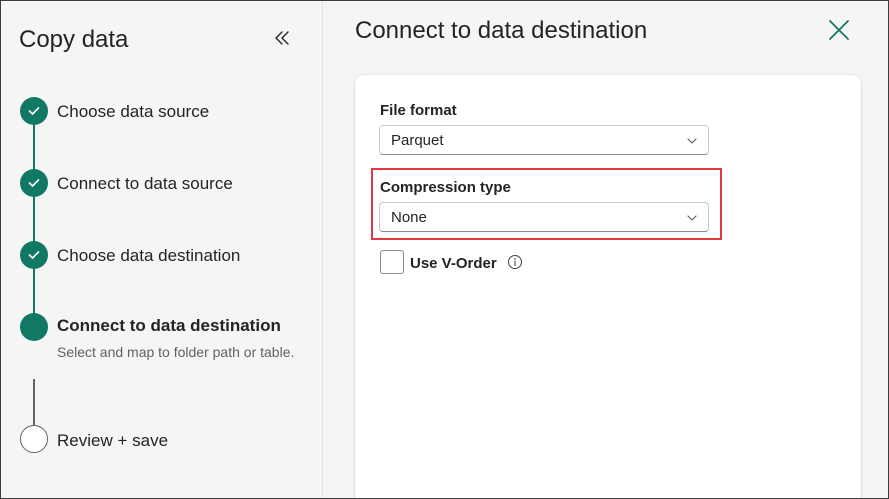 This screenshot has height=499, width=889. I want to click on step-label-connect-to-data-destination: Connect to data destination, so click(169, 325).